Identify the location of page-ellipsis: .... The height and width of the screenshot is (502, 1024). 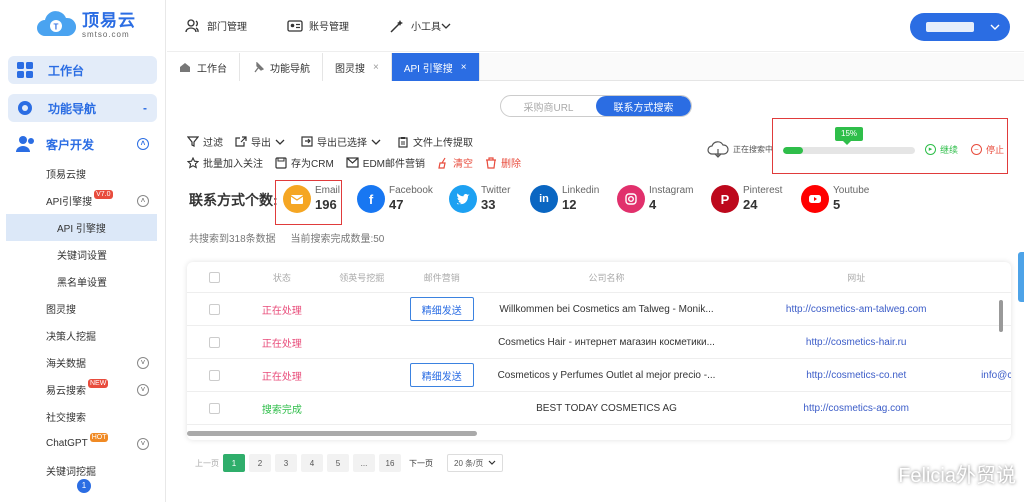
(364, 463).